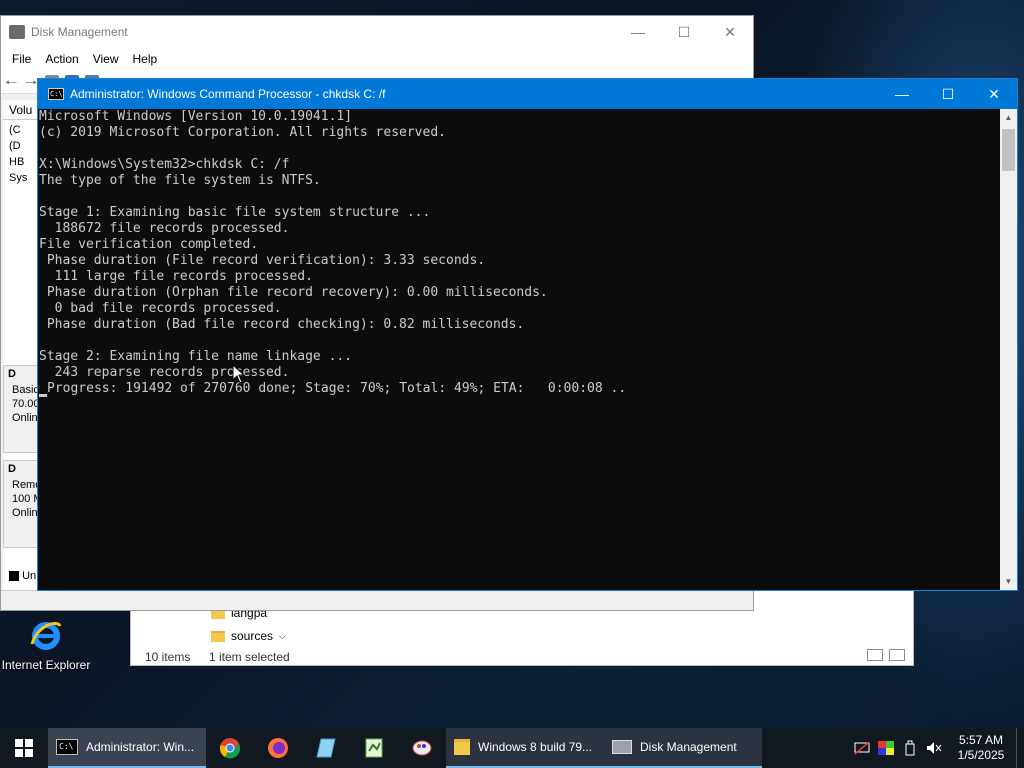  I want to click on color-icon, so click(886, 748).